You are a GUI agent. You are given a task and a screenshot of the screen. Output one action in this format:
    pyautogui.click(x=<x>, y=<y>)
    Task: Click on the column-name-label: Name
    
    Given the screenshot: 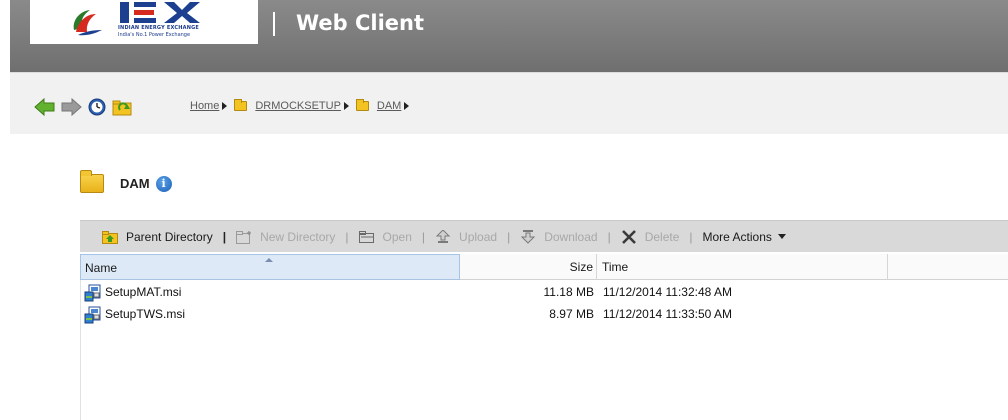 What is the action you would take?
    pyautogui.click(x=101, y=268)
    